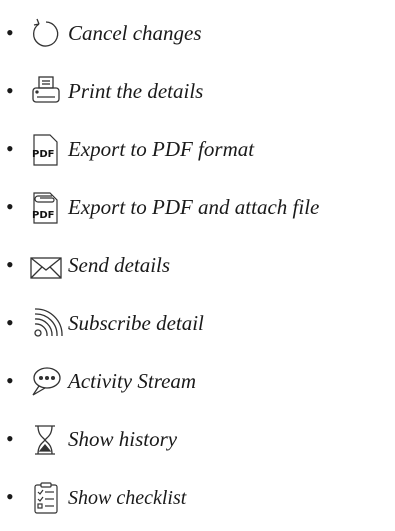 This screenshot has width=395, height=531. What do you see at coordinates (200, 369) in the screenshot?
I see `menu-item-activity-stream: • Activity Stream` at bounding box center [200, 369].